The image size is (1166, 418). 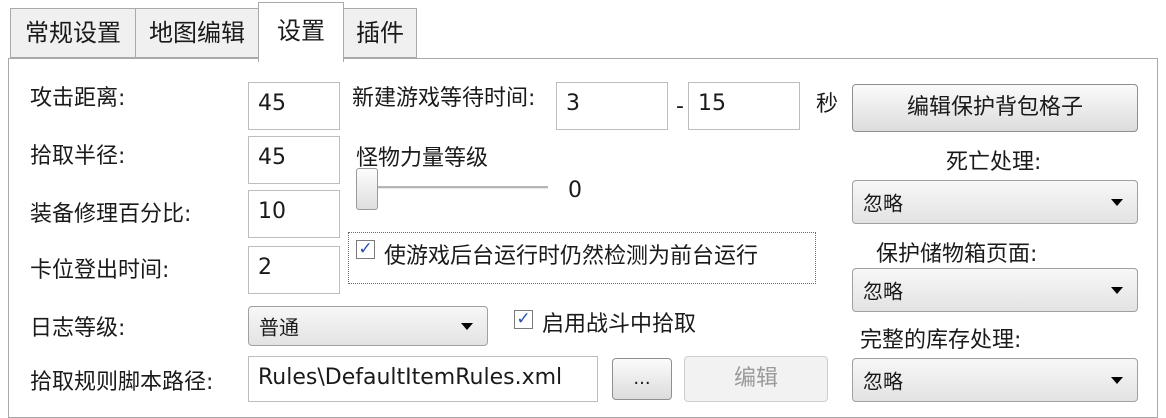 What do you see at coordinates (368, 326) in the screenshot?
I see `log-level-dropdown: 普通` at bounding box center [368, 326].